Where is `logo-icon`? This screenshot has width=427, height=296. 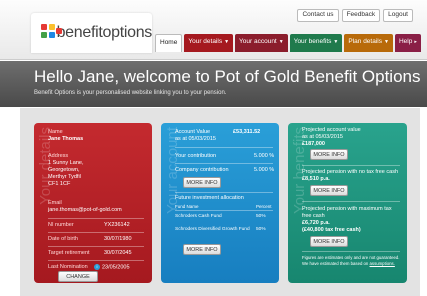
logo-icon is located at coordinates (51, 33).